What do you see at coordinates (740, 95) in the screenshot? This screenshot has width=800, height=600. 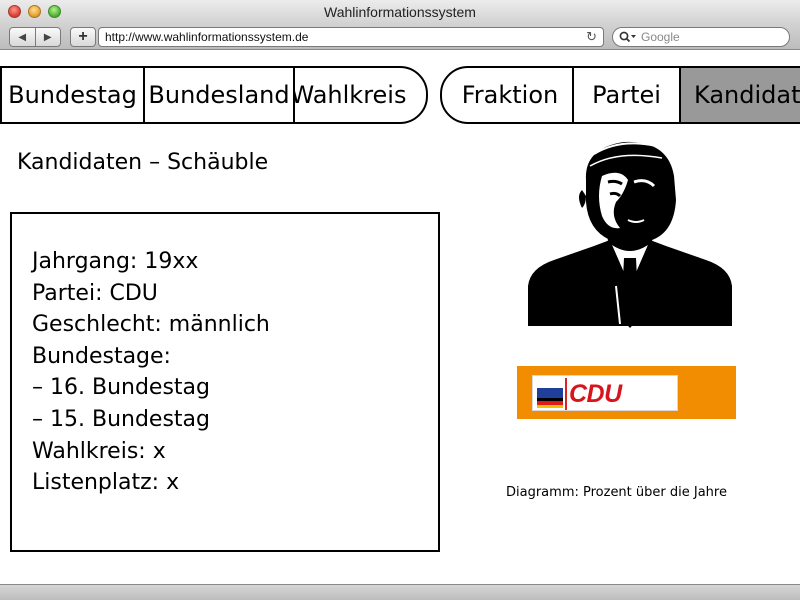 I see `tab-kandidat: Kandidat` at bounding box center [740, 95].